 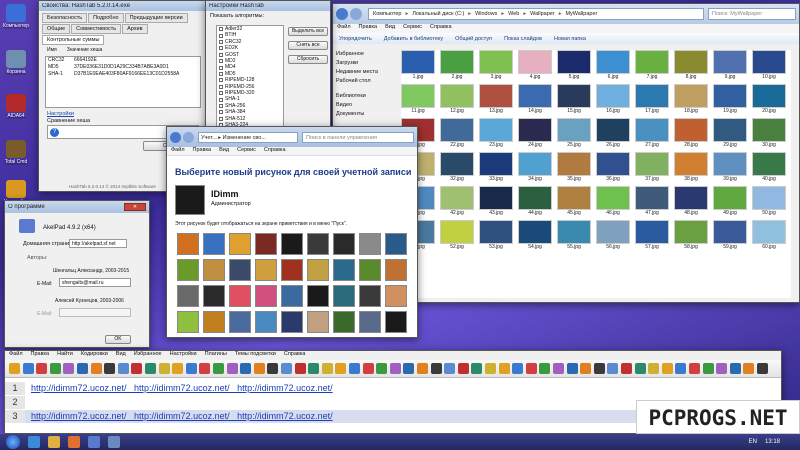 What do you see at coordinates (772, 442) in the screenshot?
I see `clock: 13:18` at bounding box center [772, 442].